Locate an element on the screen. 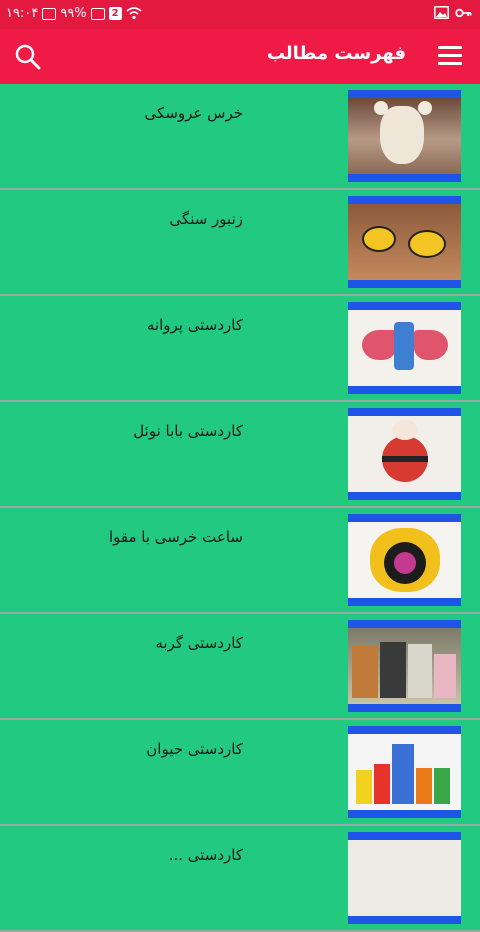 The width and height of the screenshot is (480, 932). wifi-icon is located at coordinates (134, 13).